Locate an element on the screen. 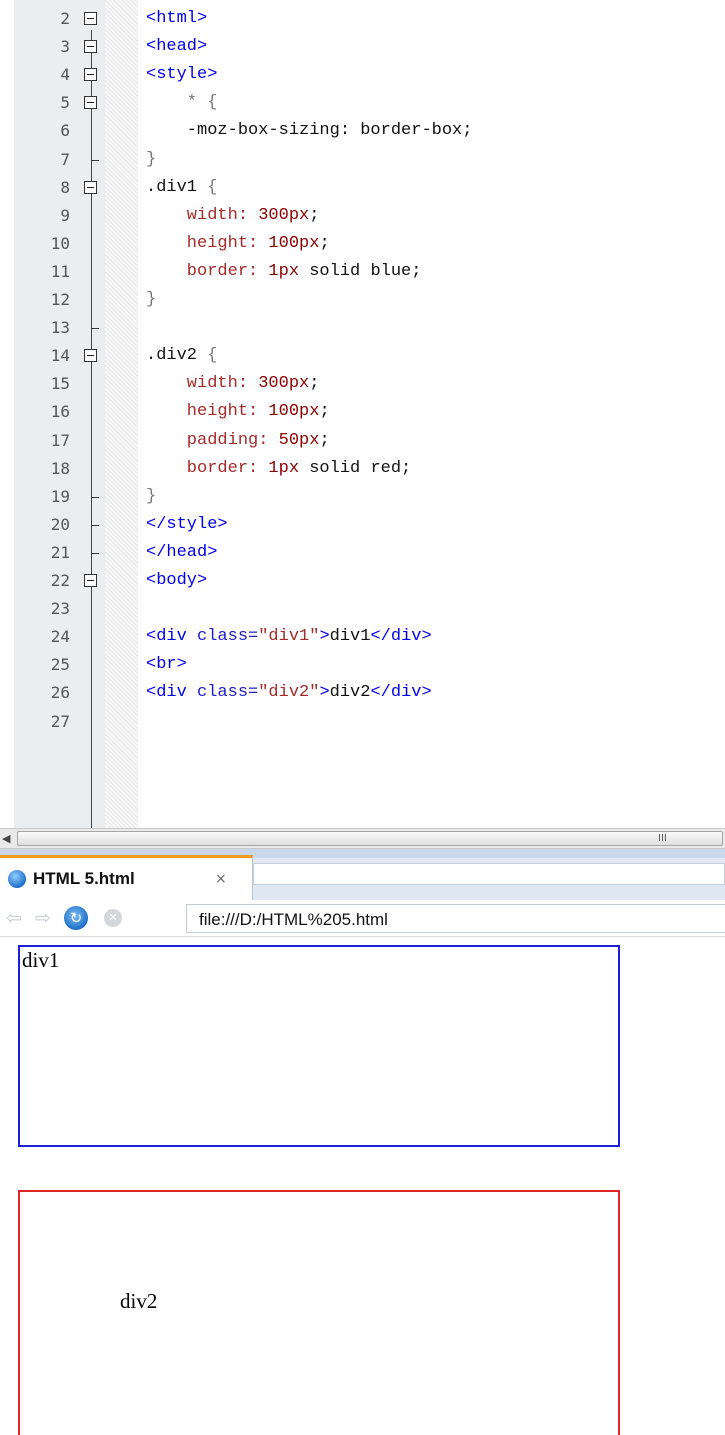 This screenshot has height=1435, width=725. code-line: 7} is located at coordinates (362, 160).